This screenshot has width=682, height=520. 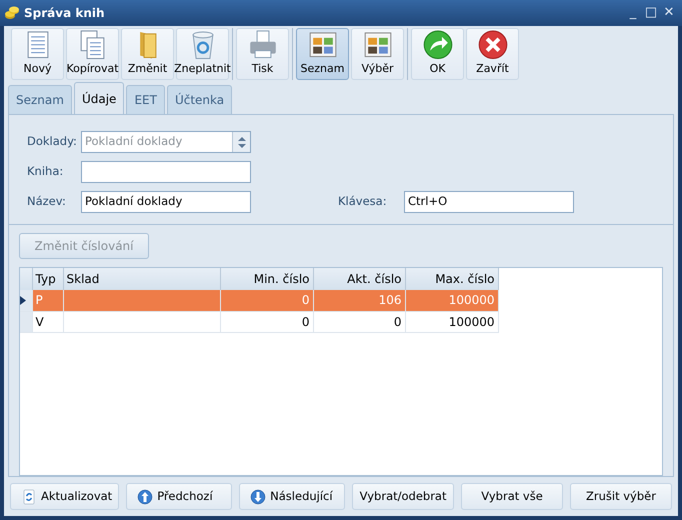 I want to click on action-button: Aktualizovat, so click(x=65, y=496).